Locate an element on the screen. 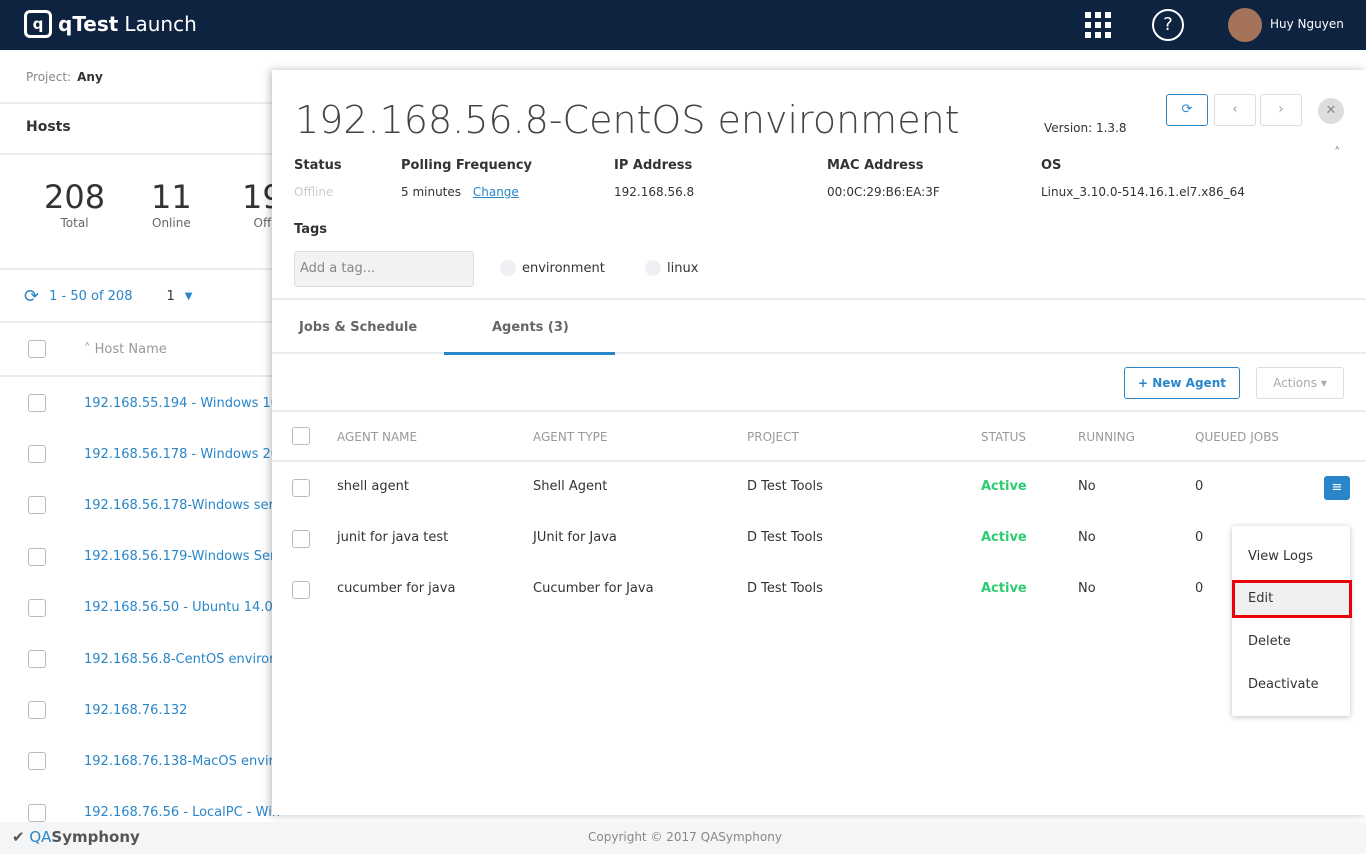 Image resolution: width=1366 pixels, height=854 pixels. new-agent-button: + New Agent is located at coordinates (1182, 383).